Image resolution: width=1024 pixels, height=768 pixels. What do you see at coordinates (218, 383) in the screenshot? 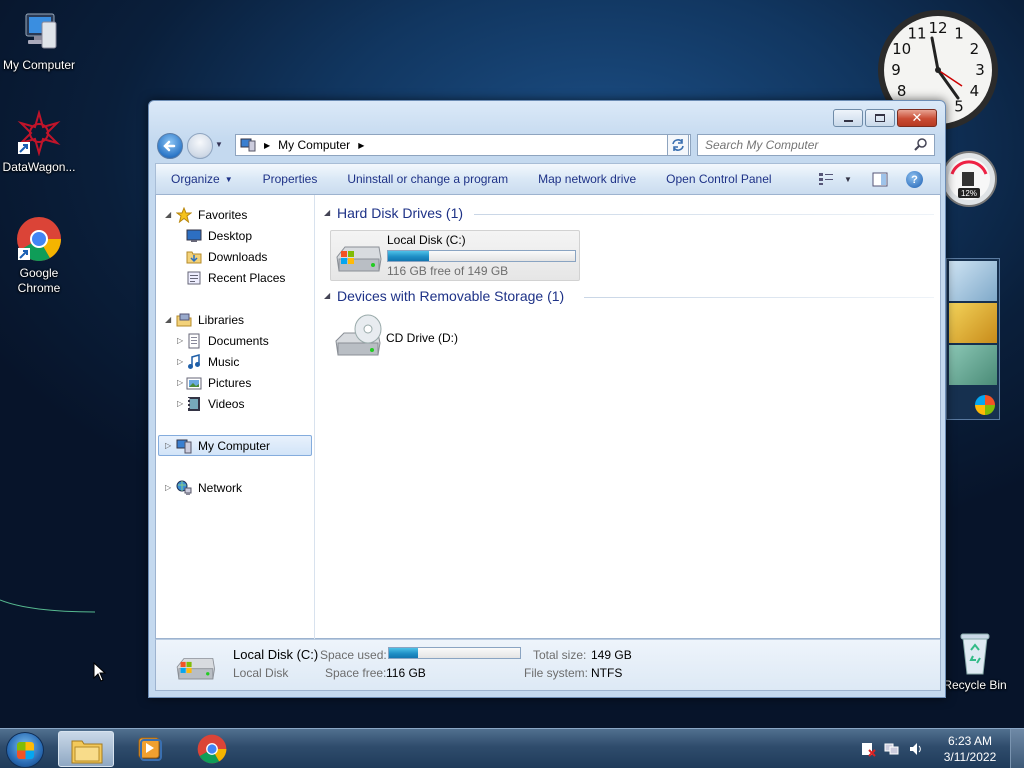
I see `nav-pictures: Pictures` at bounding box center [218, 383].